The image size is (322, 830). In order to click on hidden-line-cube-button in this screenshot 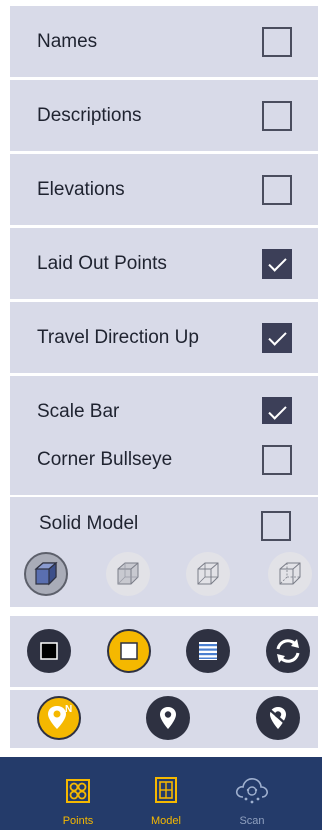, I will do `click(290, 574)`.